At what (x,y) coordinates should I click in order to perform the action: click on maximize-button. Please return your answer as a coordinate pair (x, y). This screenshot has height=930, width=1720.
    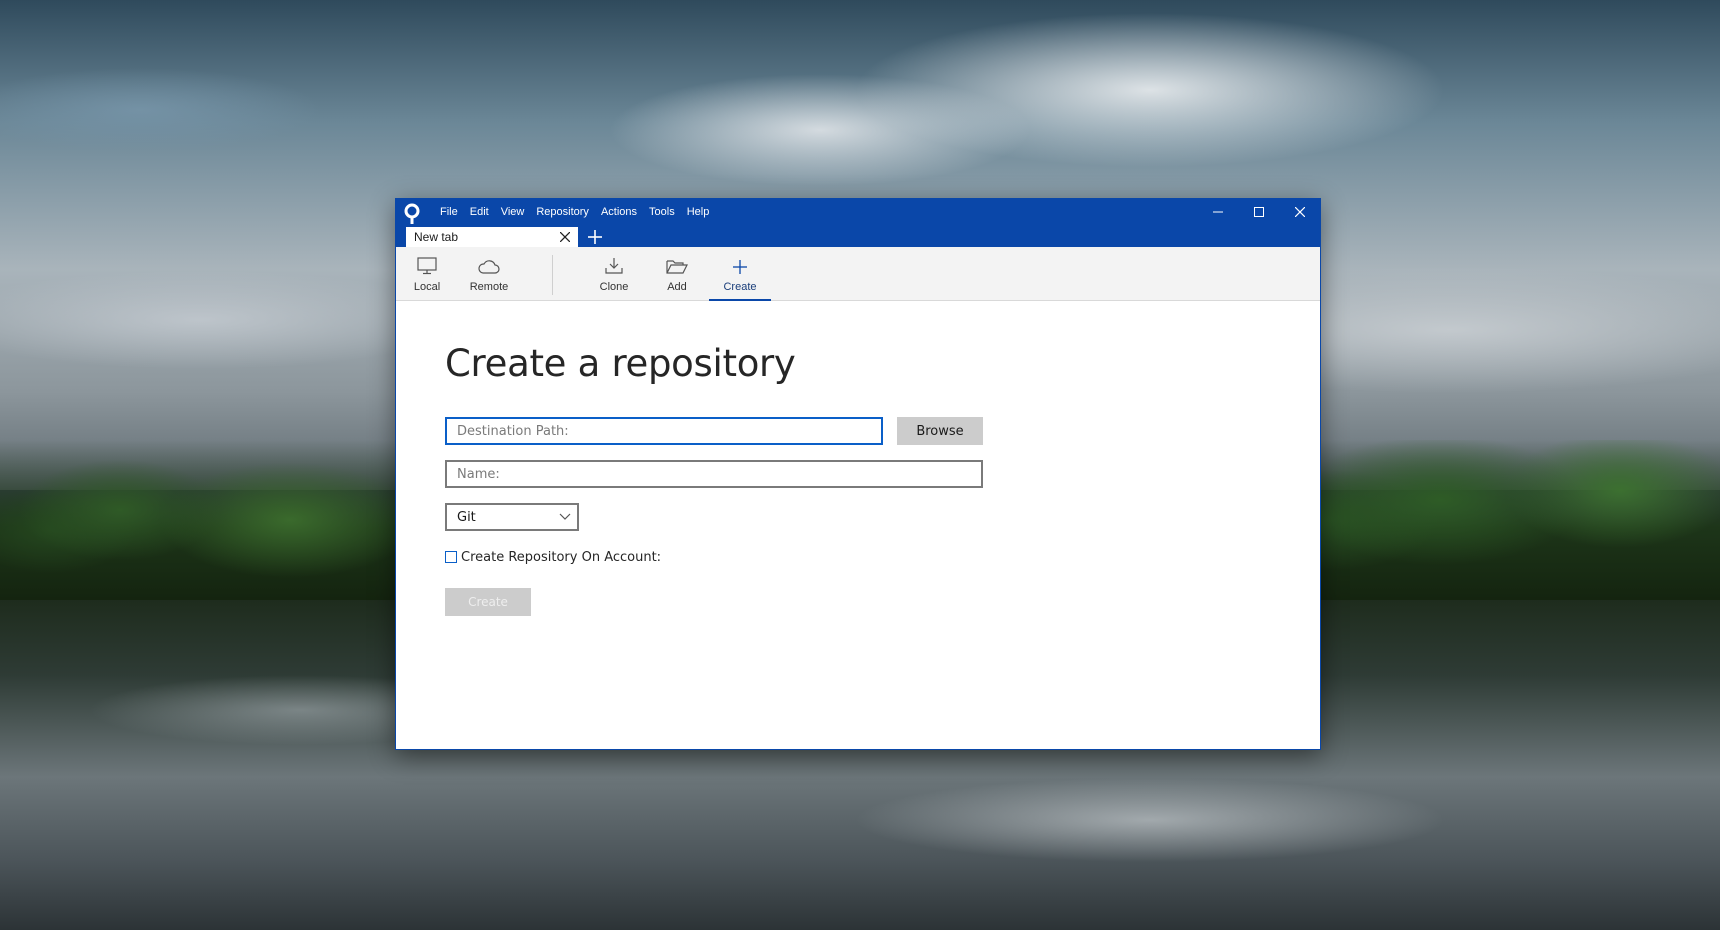
    Looking at the image, I should click on (1258, 212).